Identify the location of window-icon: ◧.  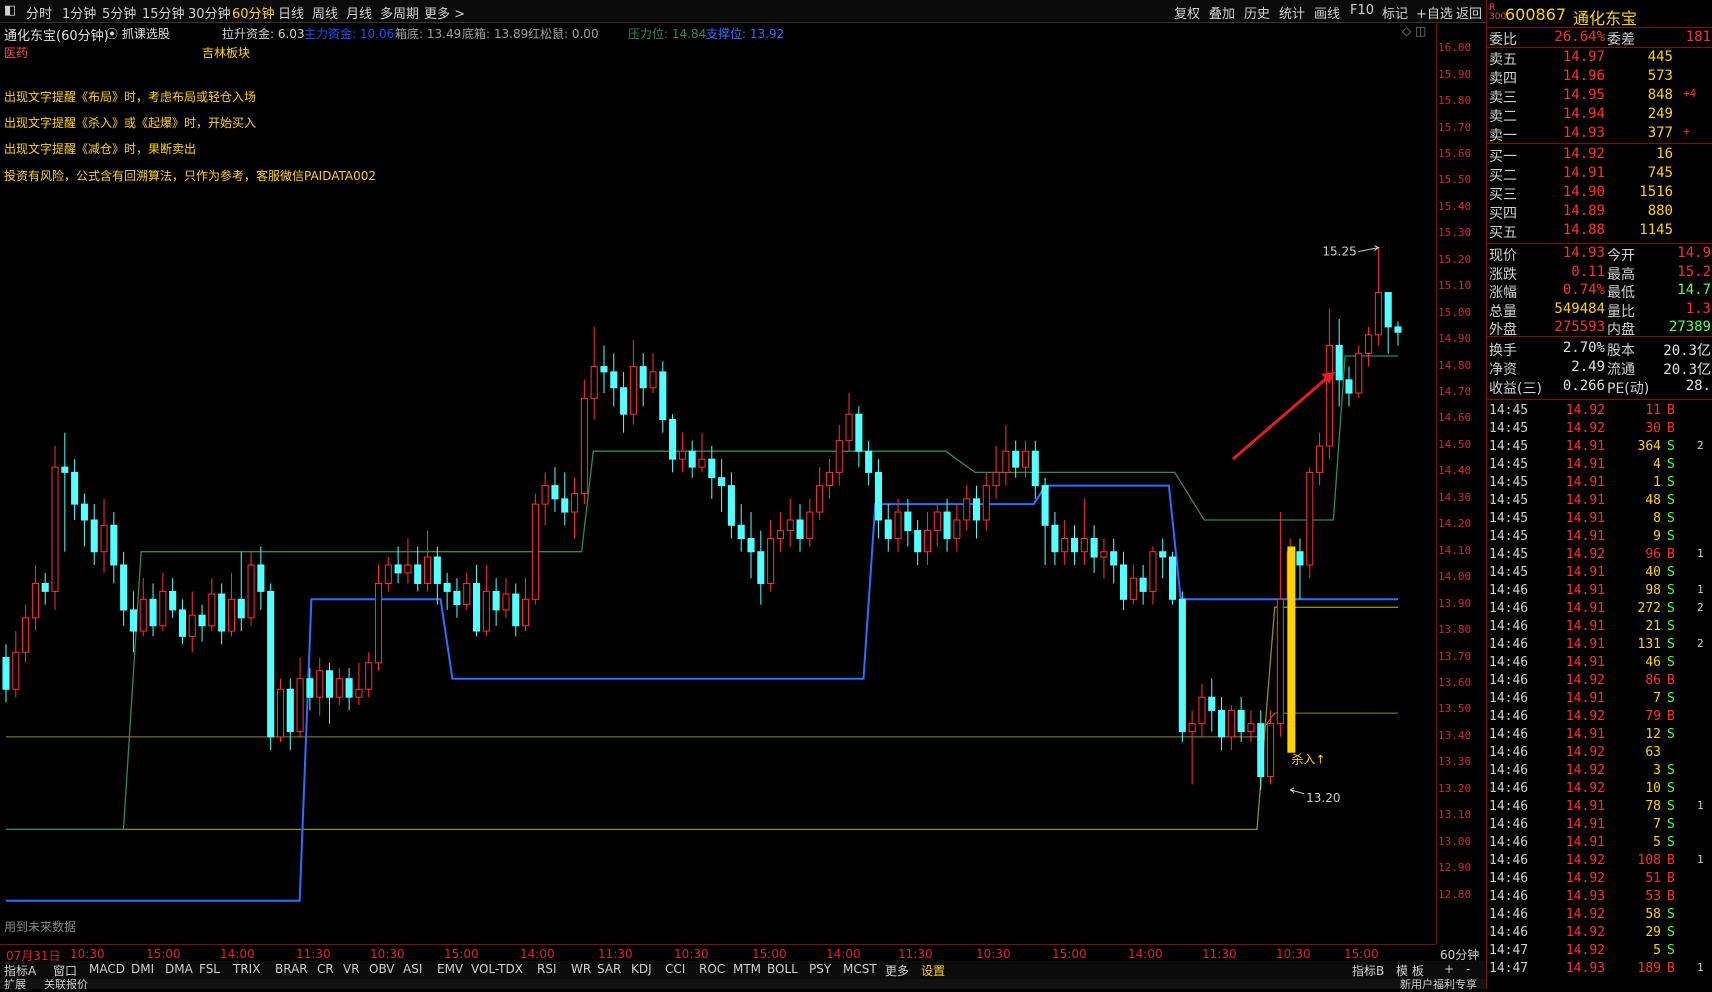
(10, 10).